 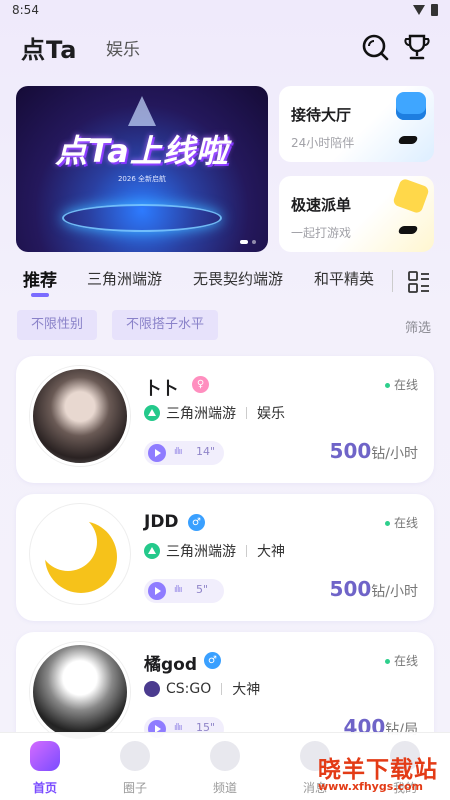 What do you see at coordinates (417, 47) in the screenshot?
I see `trophy-icon` at bounding box center [417, 47].